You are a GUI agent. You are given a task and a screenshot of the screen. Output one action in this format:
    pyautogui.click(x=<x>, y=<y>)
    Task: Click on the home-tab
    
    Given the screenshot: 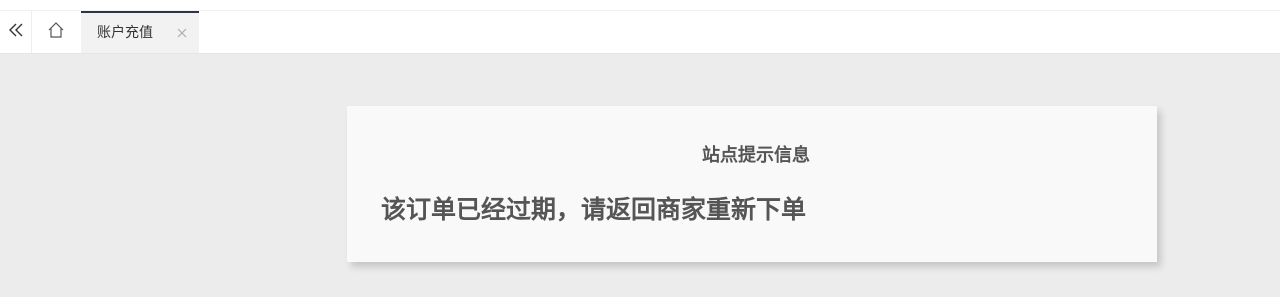 What is the action you would take?
    pyautogui.click(x=56, y=32)
    